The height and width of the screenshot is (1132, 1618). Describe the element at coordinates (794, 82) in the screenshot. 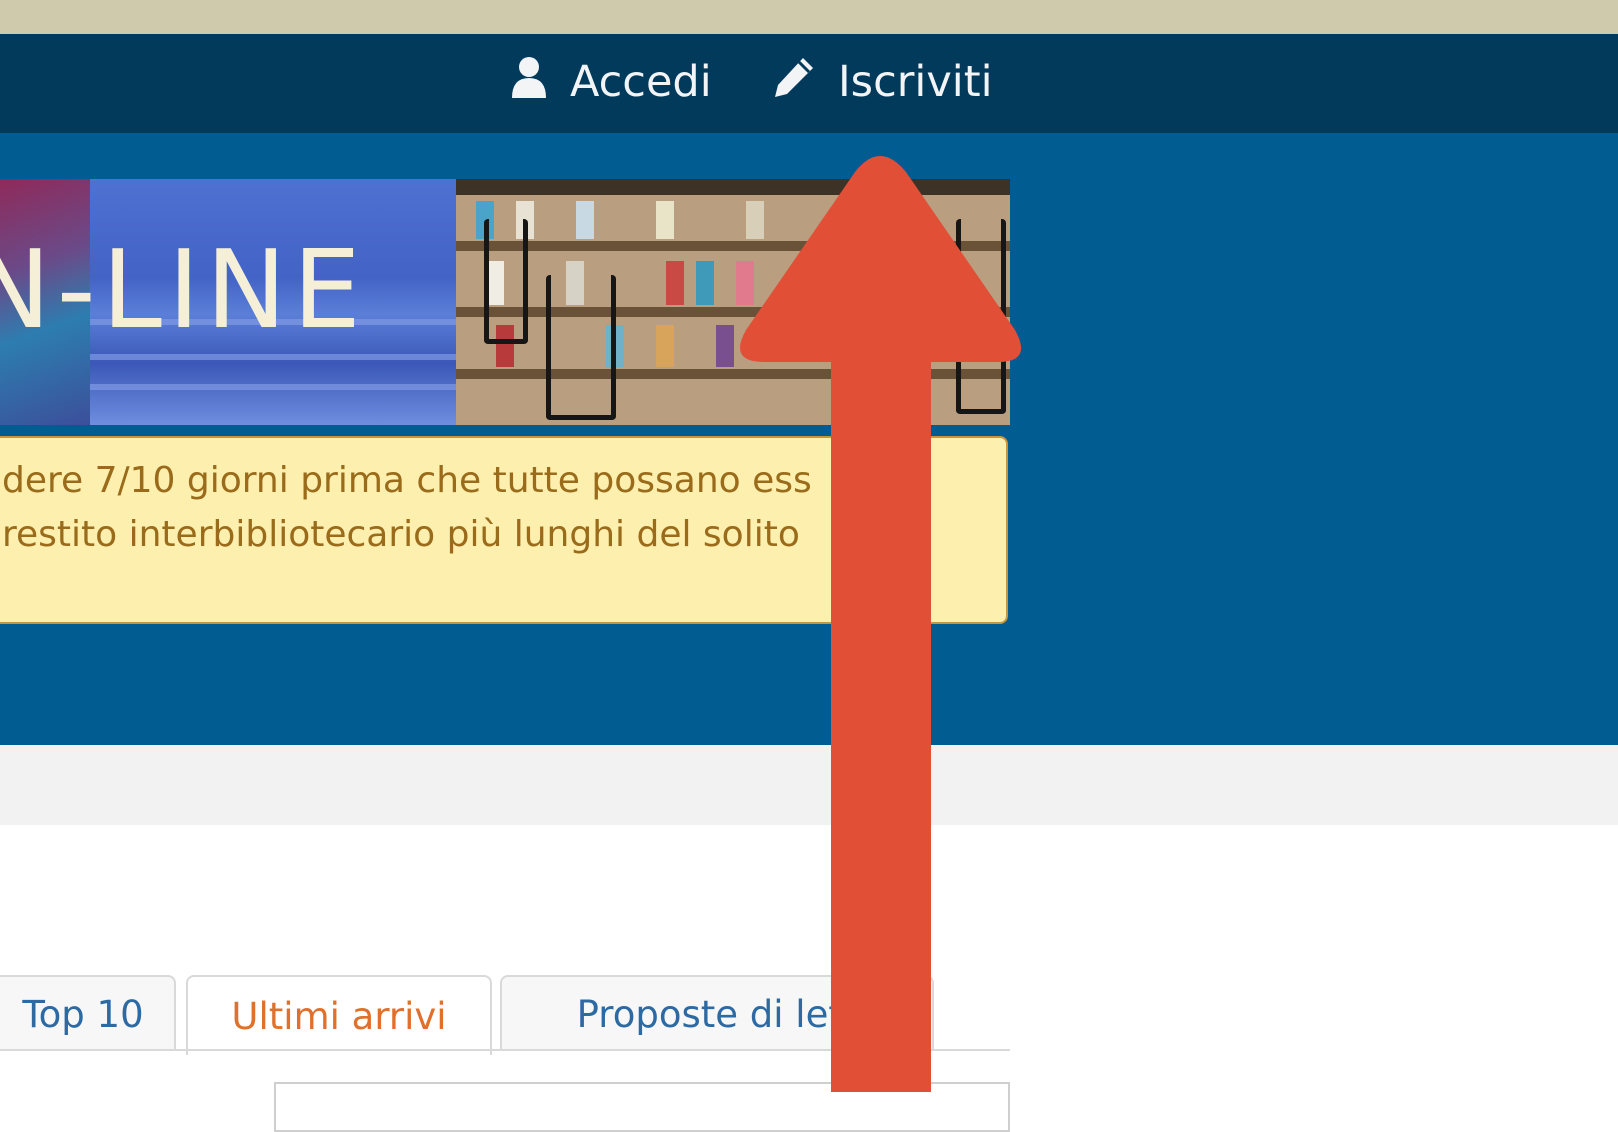

I see `pencil-icon` at that location.